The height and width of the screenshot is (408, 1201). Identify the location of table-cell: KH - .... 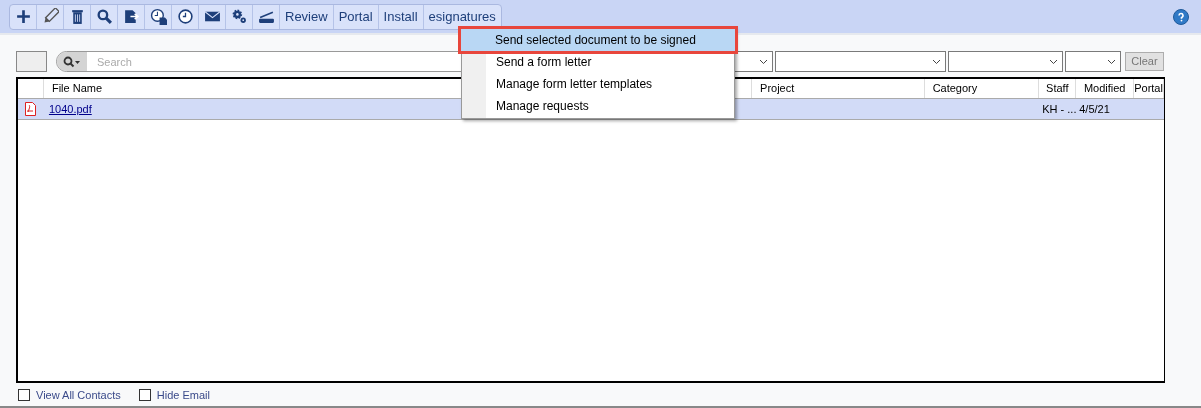
(1059, 108).